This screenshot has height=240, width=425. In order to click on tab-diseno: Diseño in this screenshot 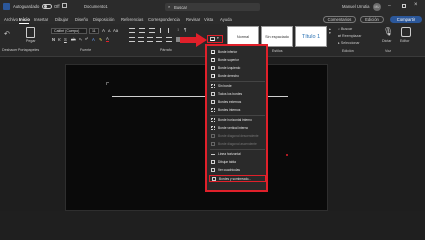, I will do `click(81, 19)`.